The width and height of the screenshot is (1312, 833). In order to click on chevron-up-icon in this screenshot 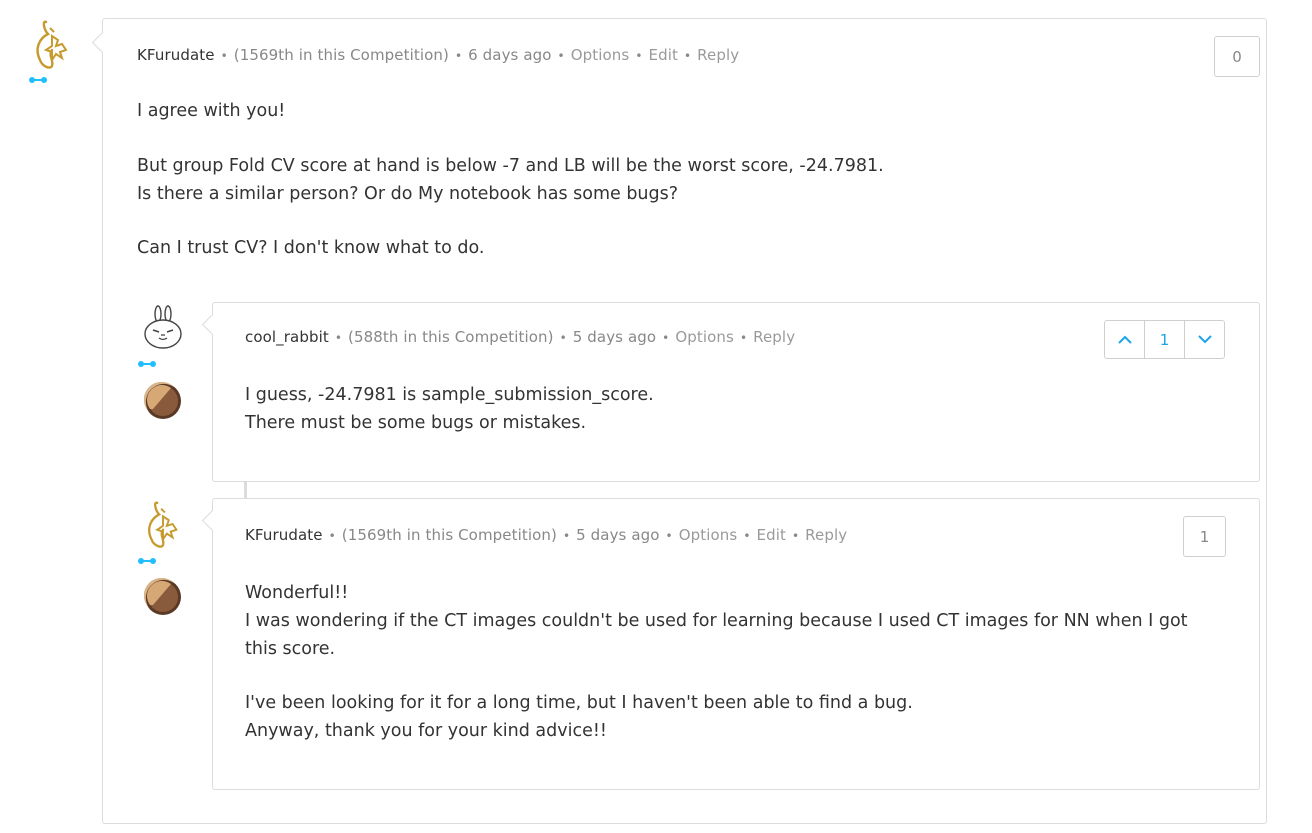, I will do `click(1124, 339)`.